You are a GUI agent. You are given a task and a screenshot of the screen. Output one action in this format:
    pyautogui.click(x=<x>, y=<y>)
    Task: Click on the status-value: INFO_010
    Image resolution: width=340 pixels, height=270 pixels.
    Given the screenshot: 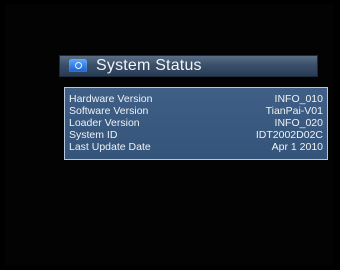 What is the action you would take?
    pyautogui.click(x=298, y=99)
    